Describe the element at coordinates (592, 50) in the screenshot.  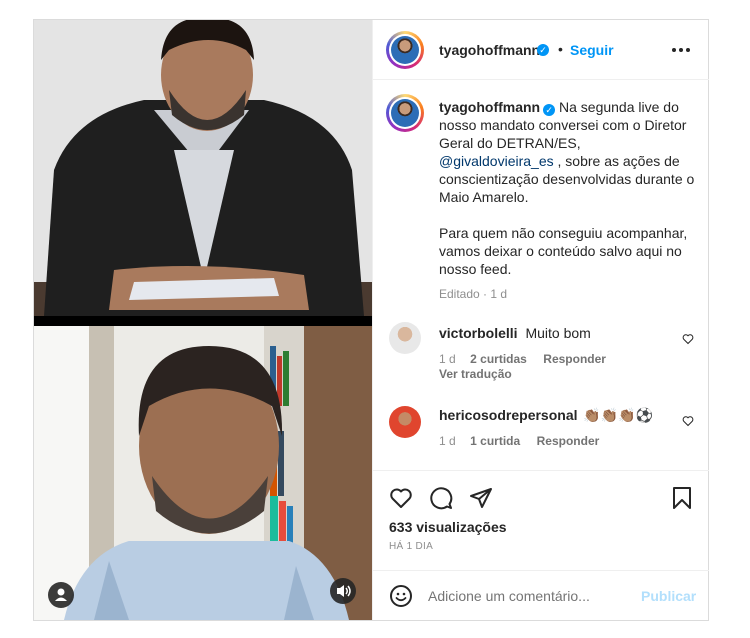
I see `follow-button: Seguir` at that location.